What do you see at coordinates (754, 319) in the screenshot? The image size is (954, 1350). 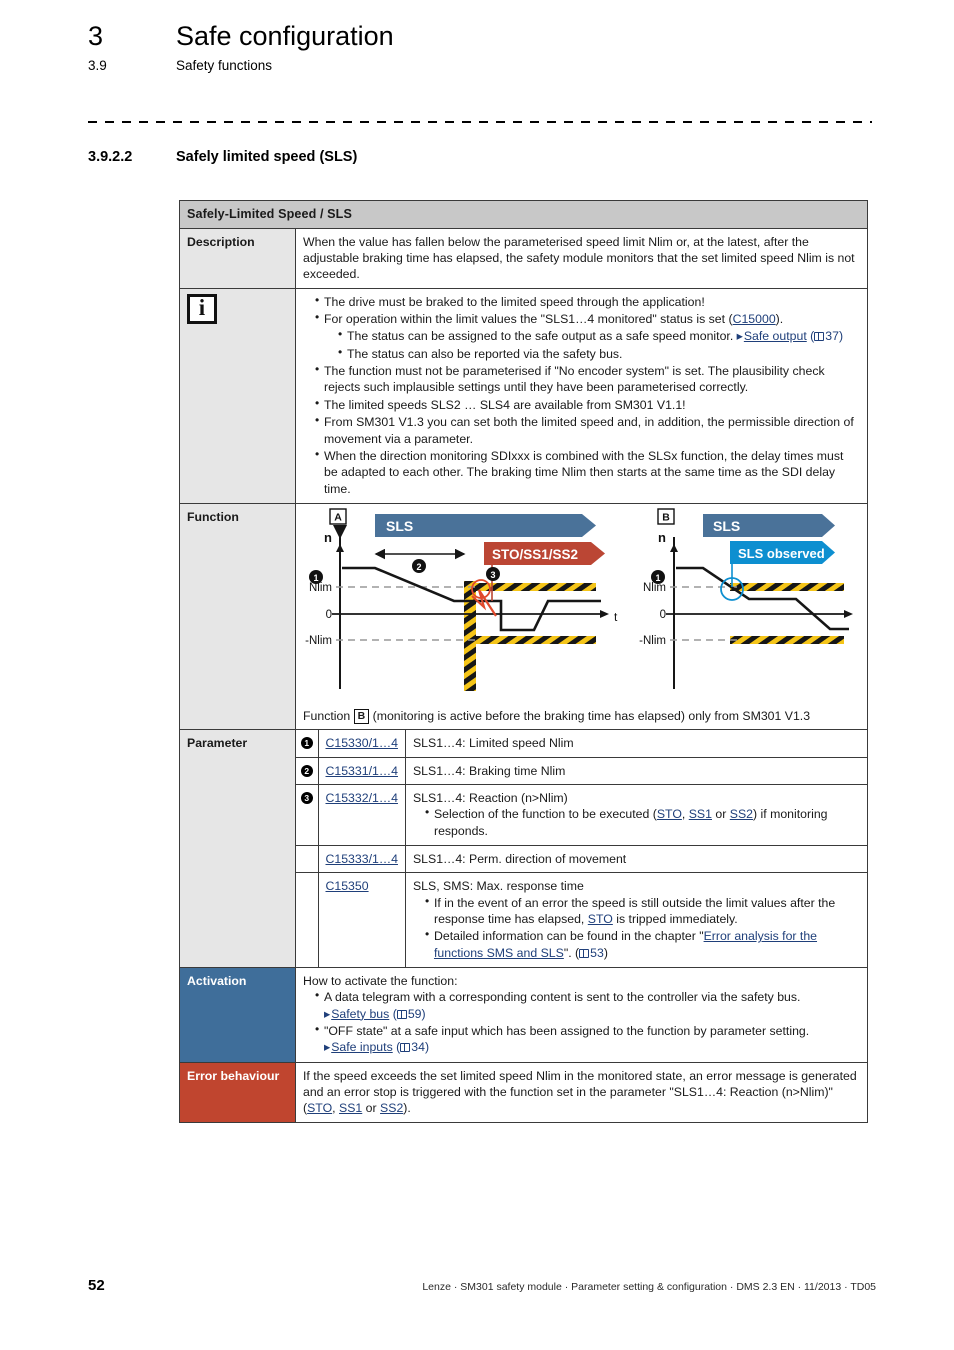 I see `link-c15000: C15000` at bounding box center [754, 319].